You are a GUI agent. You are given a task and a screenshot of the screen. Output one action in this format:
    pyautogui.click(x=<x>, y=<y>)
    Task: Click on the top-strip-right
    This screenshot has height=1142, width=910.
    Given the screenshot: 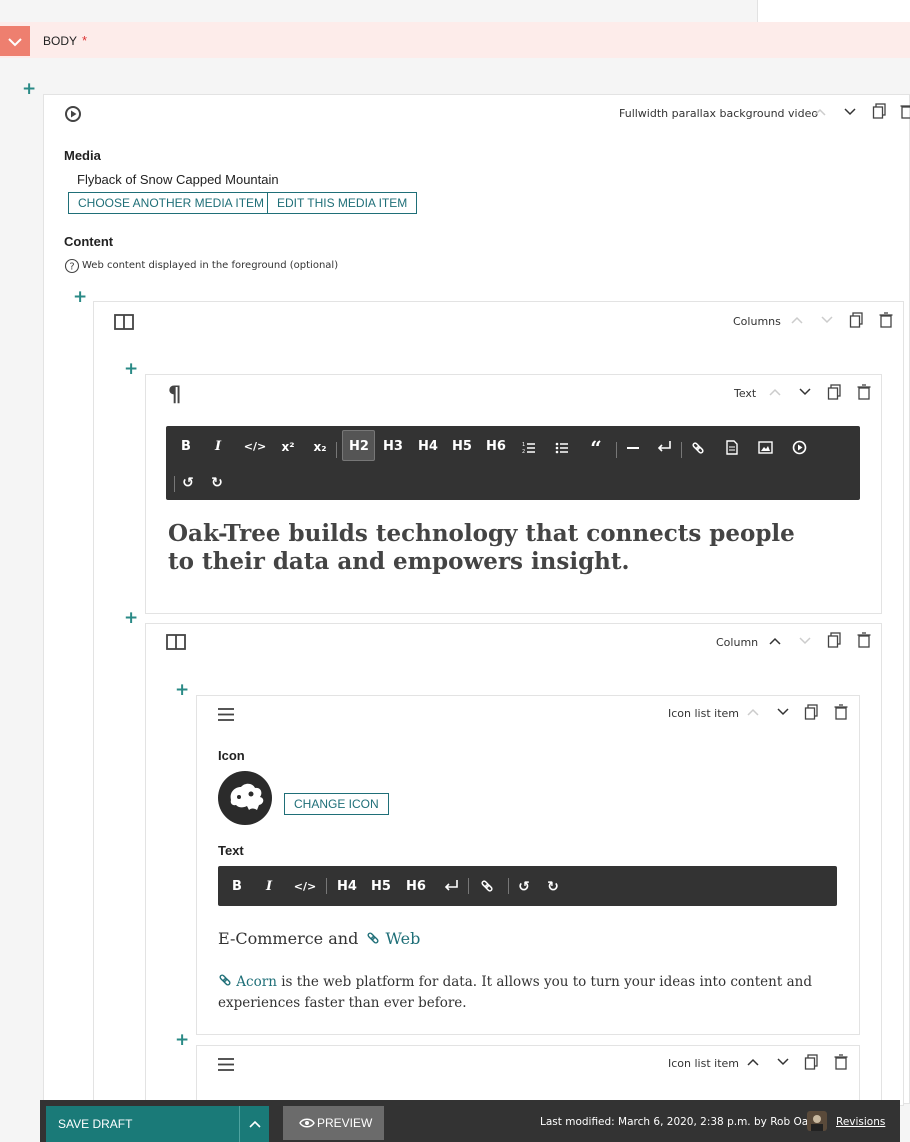 What is the action you would take?
    pyautogui.click(x=833, y=11)
    